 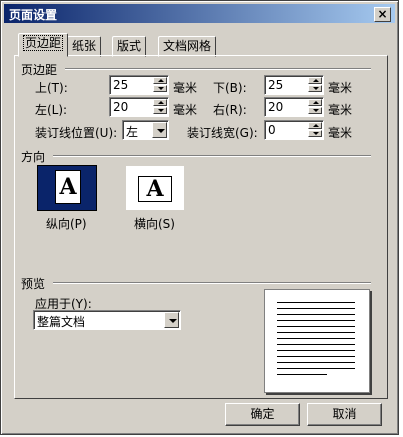 I want to click on portrait-option: A, so click(x=67, y=188).